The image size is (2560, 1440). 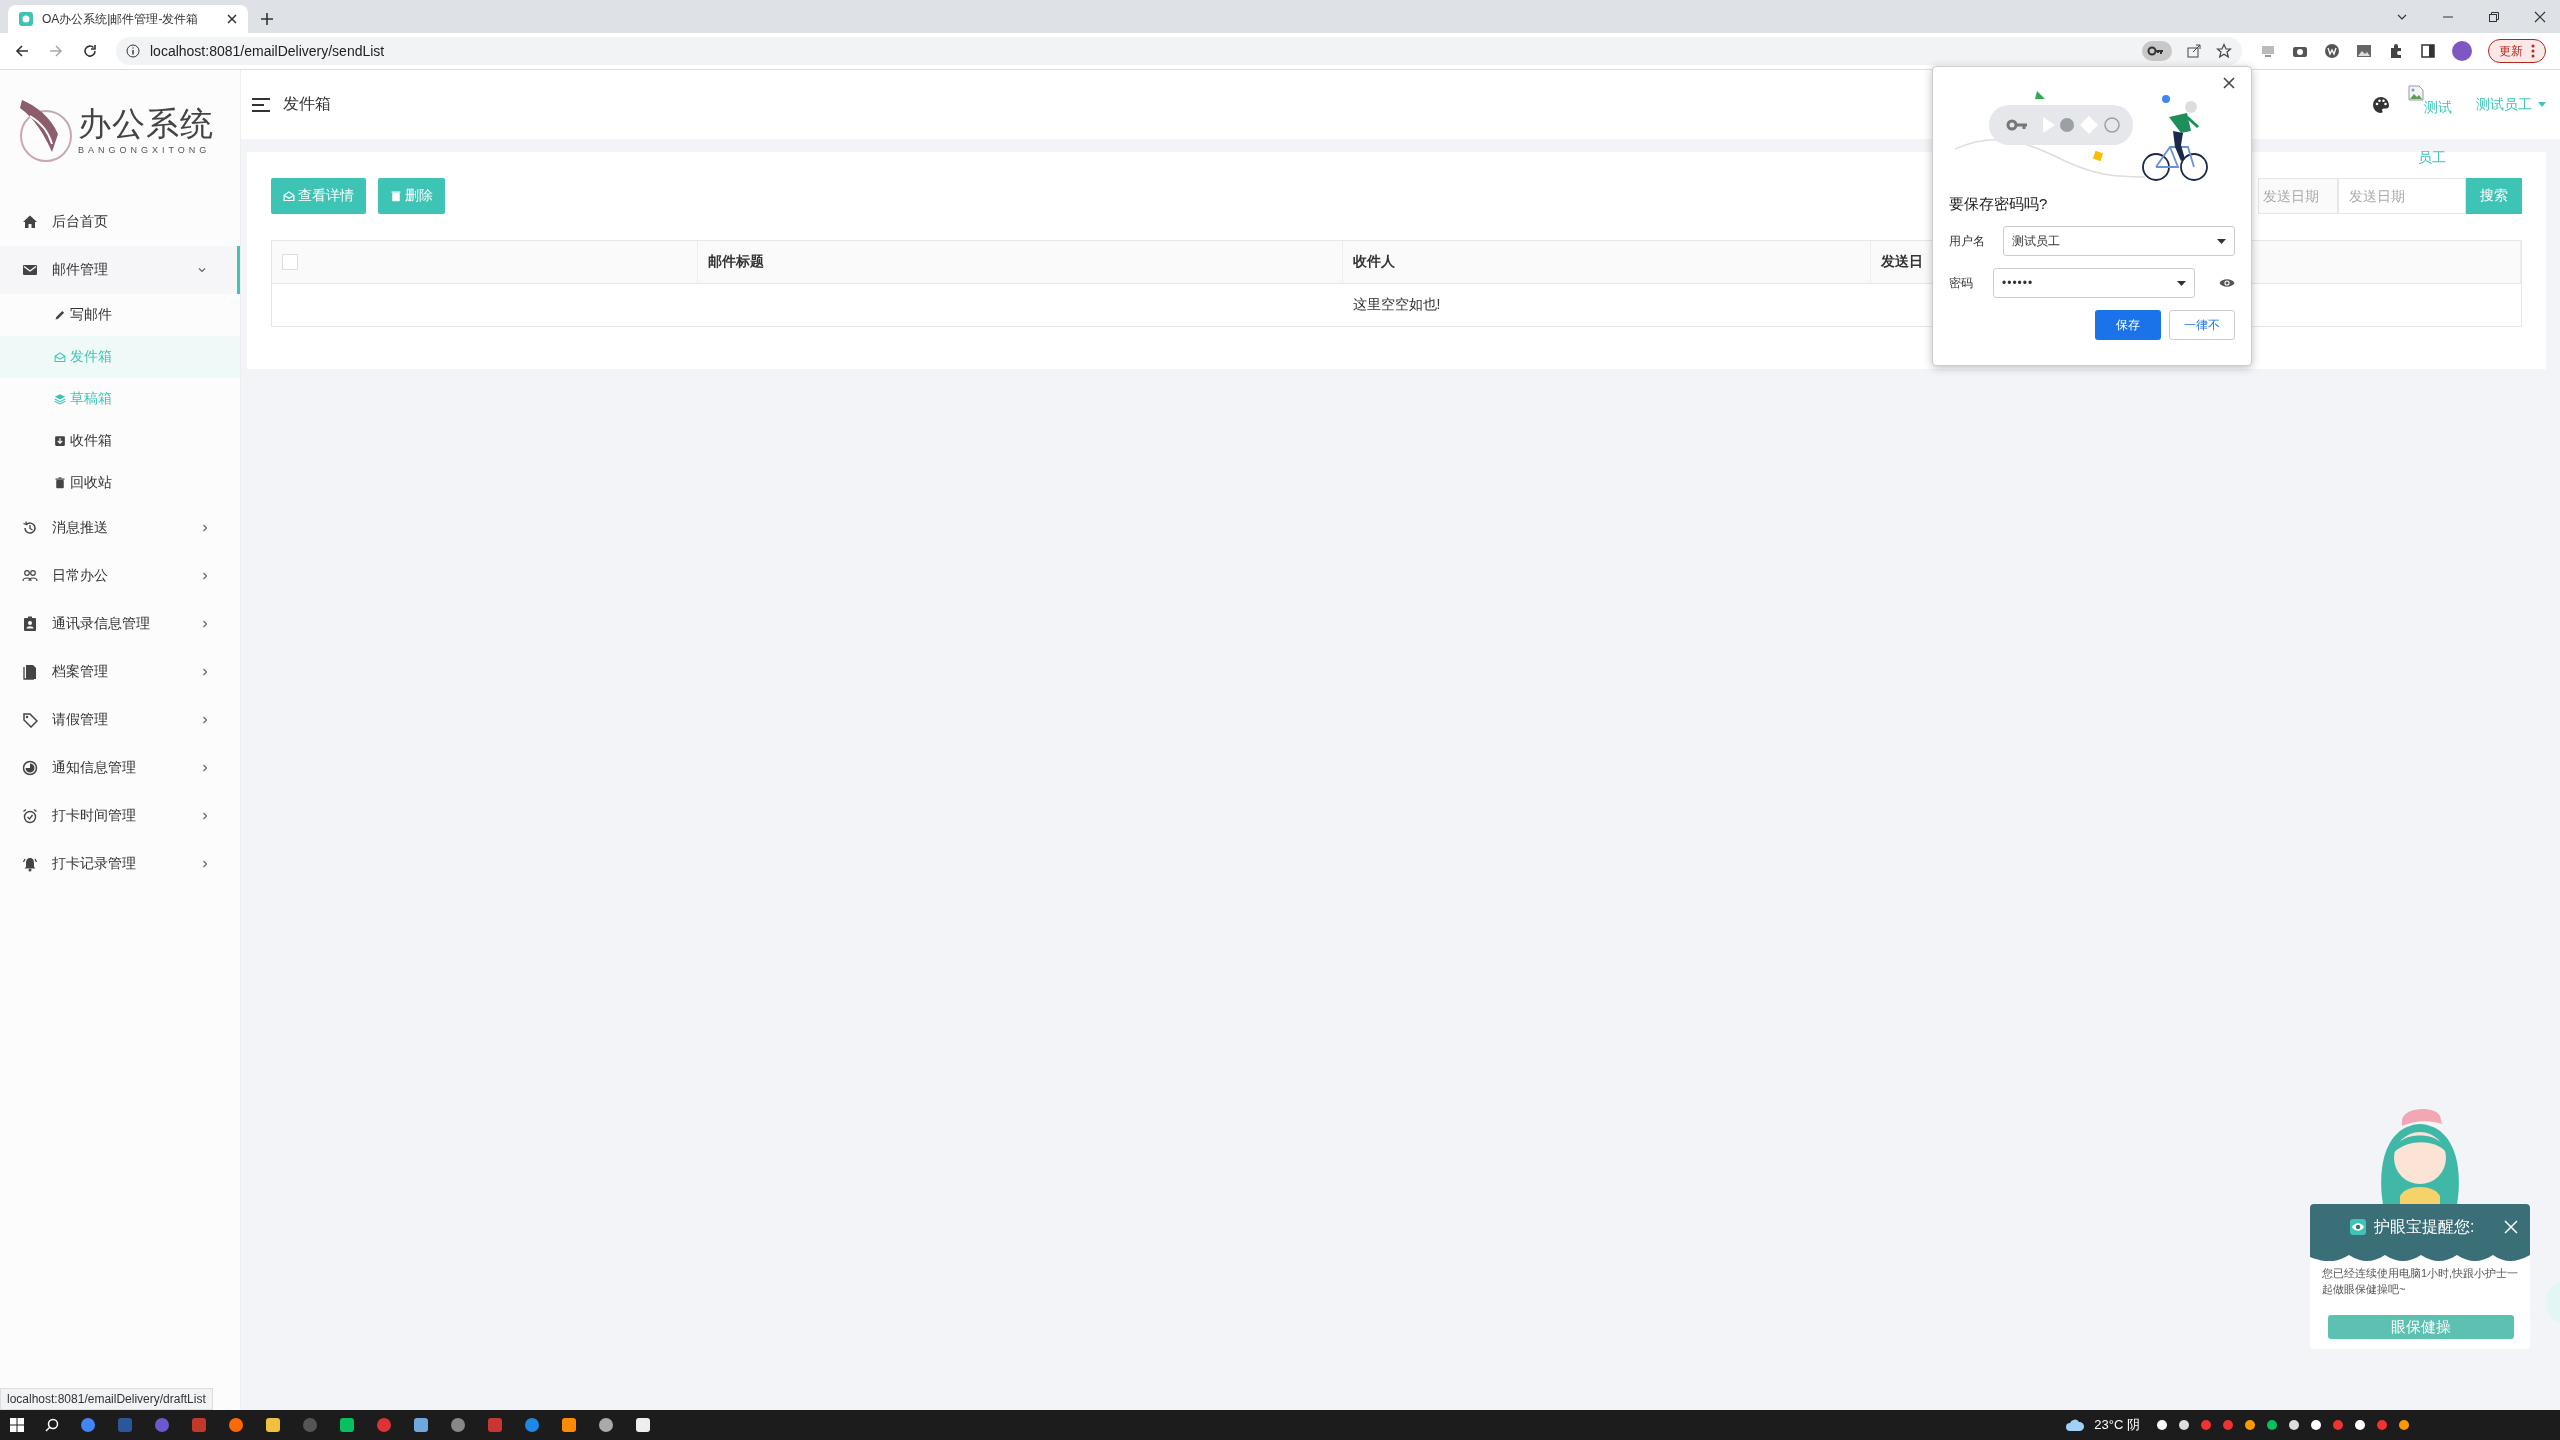 What do you see at coordinates (1396, 305) in the screenshot?
I see `empty-message: 这里空空如也!` at bounding box center [1396, 305].